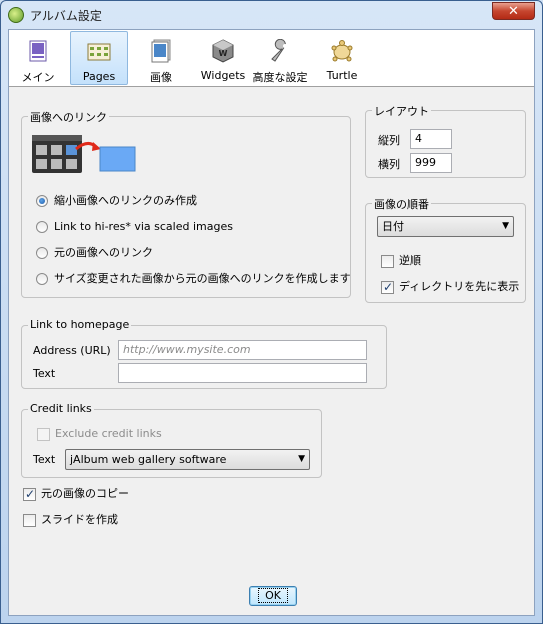 The height and width of the screenshot is (624, 543). I want to click on exclude-credit-label: Exclude credit links, so click(108, 433).